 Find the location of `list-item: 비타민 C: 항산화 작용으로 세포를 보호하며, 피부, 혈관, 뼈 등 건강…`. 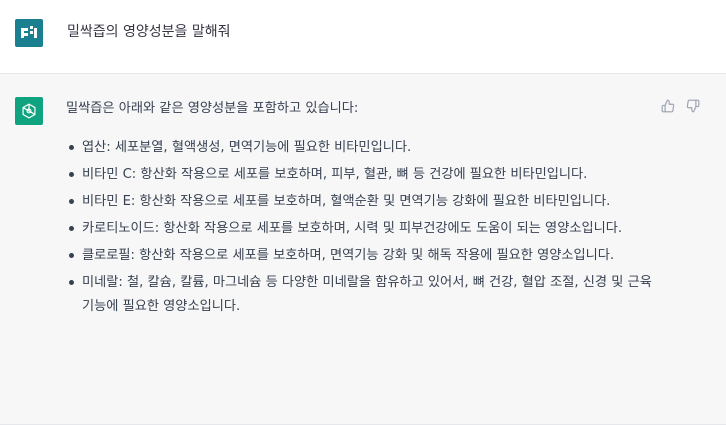

list-item: 비타민 C: 항산화 작용으로 세포를 보호하며, 피부, 혈관, 뼈 등 건강… is located at coordinates (361, 175).